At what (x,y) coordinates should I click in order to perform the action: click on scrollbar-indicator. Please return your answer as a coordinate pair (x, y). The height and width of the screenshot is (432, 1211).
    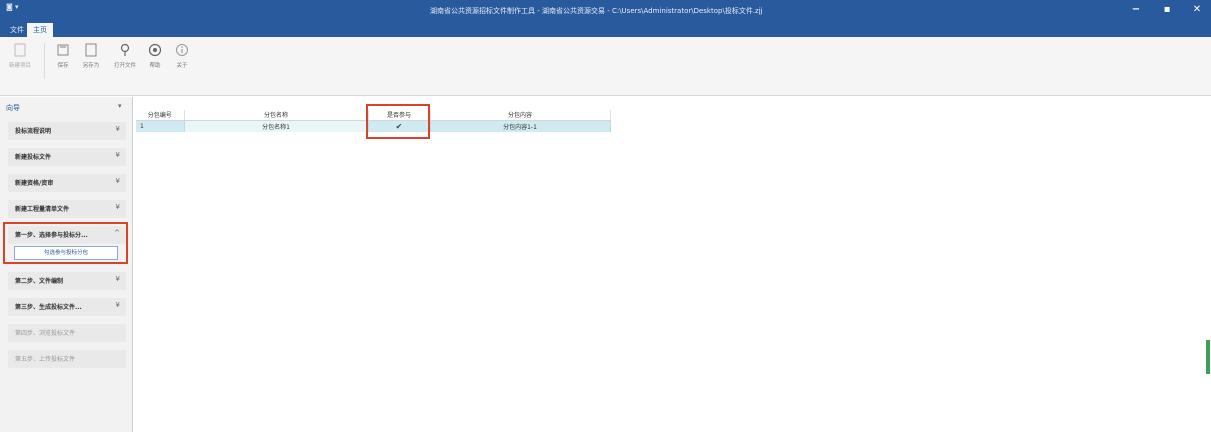
    Looking at the image, I should click on (1208, 357).